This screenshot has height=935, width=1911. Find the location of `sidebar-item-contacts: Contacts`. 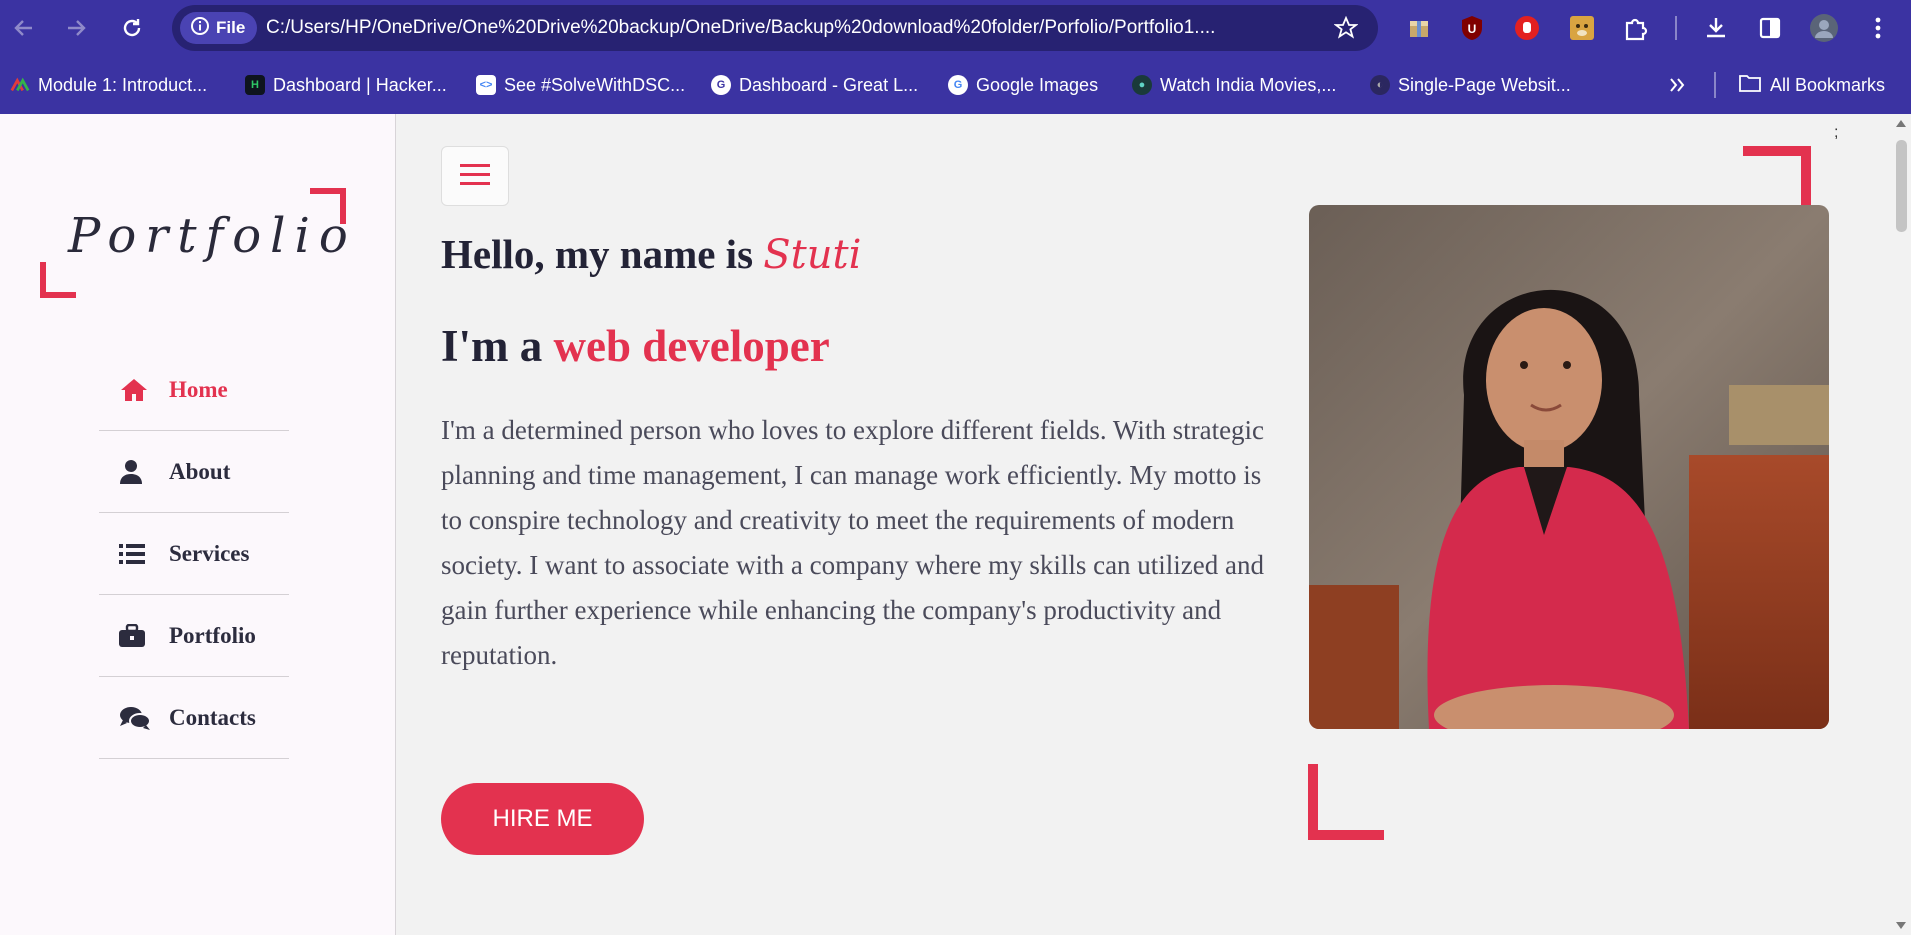

sidebar-item-contacts: Contacts is located at coordinates (194, 718).